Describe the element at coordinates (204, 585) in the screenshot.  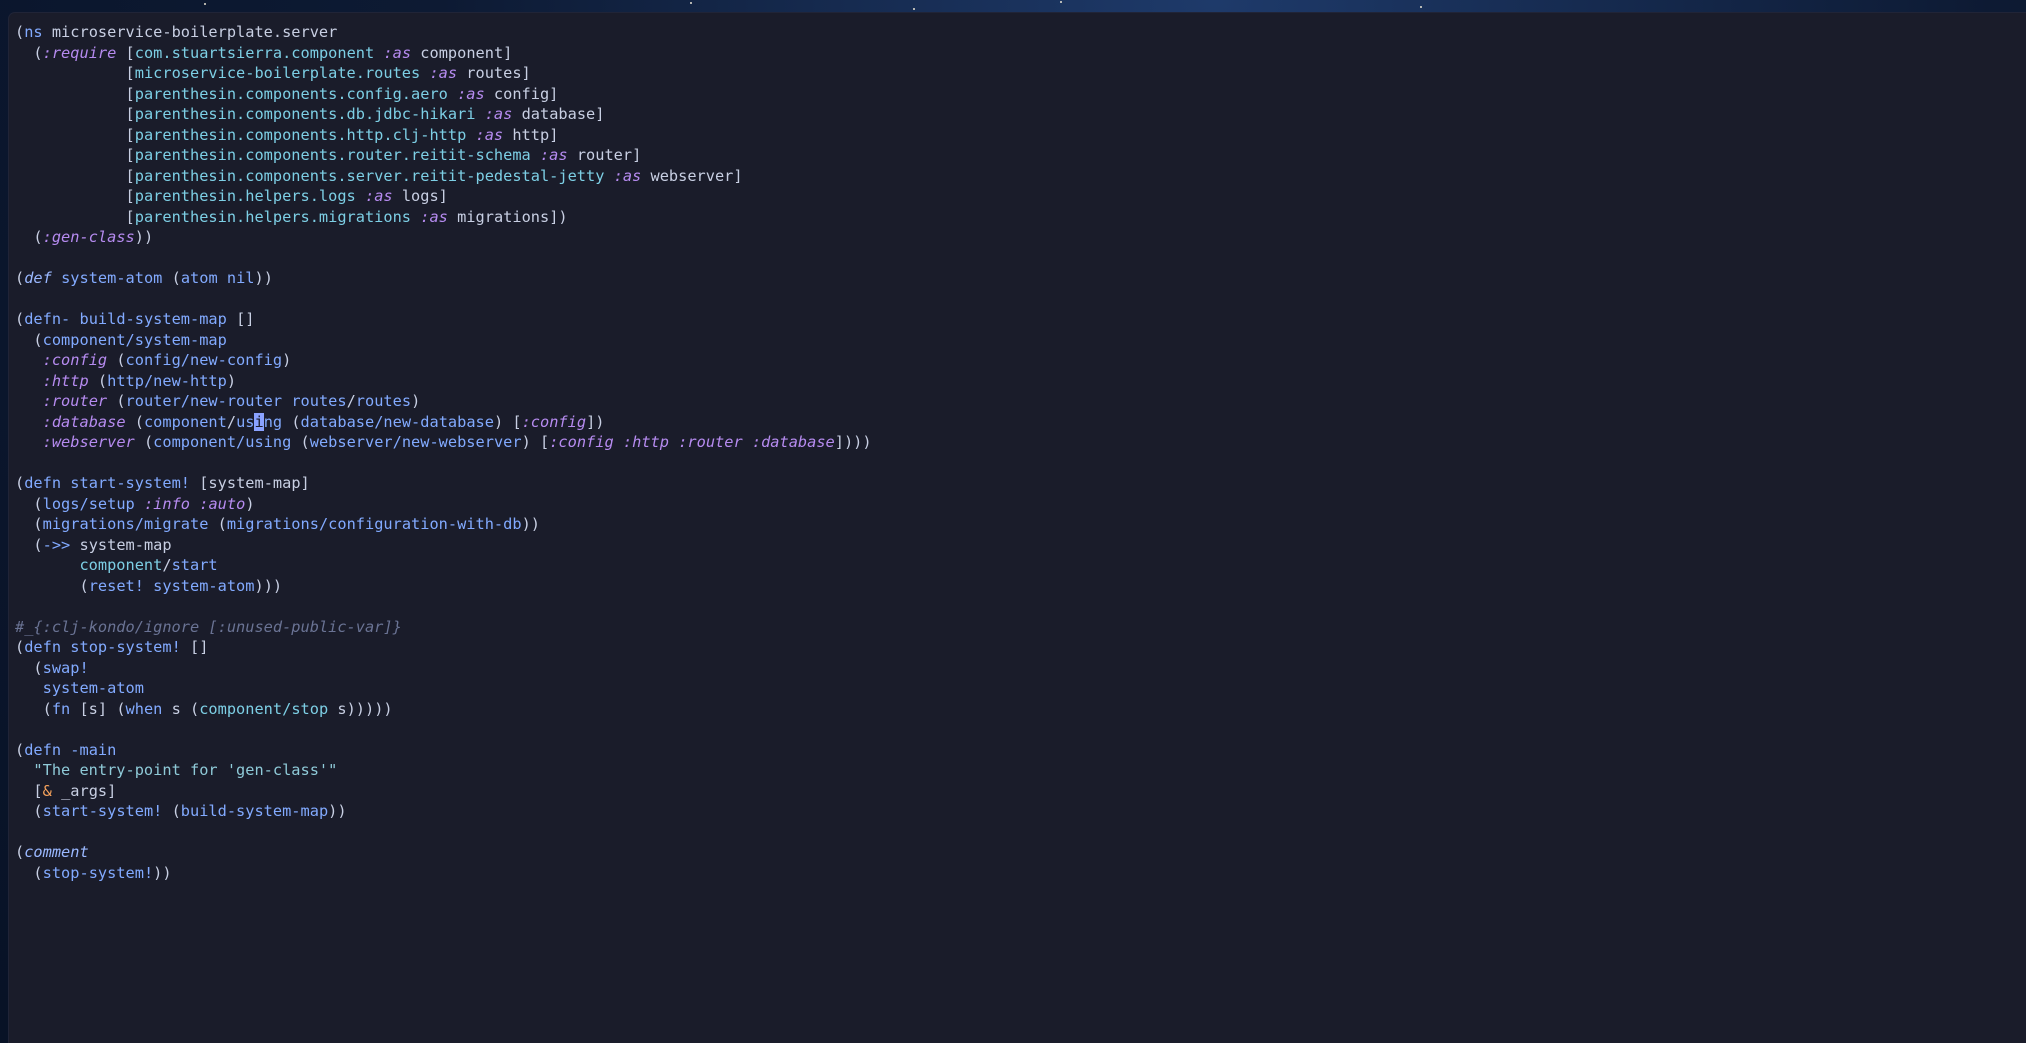
I see `code-token: system-atom` at that location.